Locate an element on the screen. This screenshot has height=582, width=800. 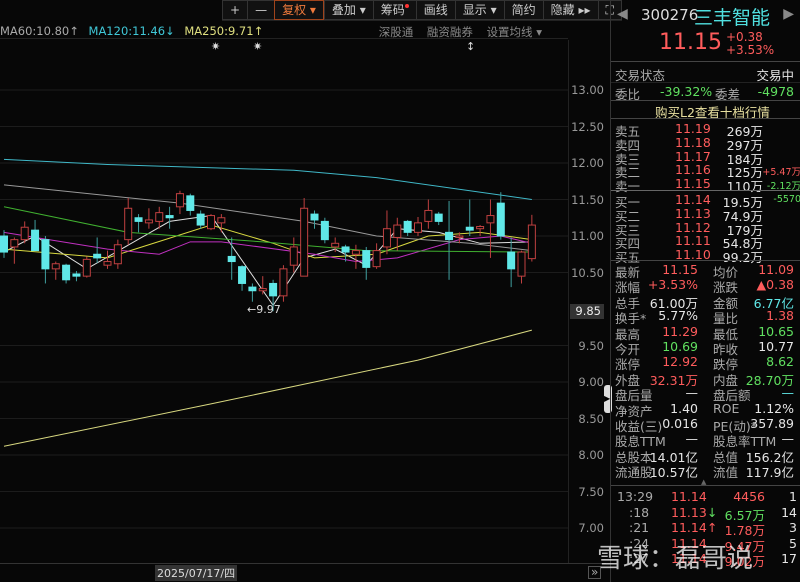
stat-value: — is located at coordinates (692, 439).